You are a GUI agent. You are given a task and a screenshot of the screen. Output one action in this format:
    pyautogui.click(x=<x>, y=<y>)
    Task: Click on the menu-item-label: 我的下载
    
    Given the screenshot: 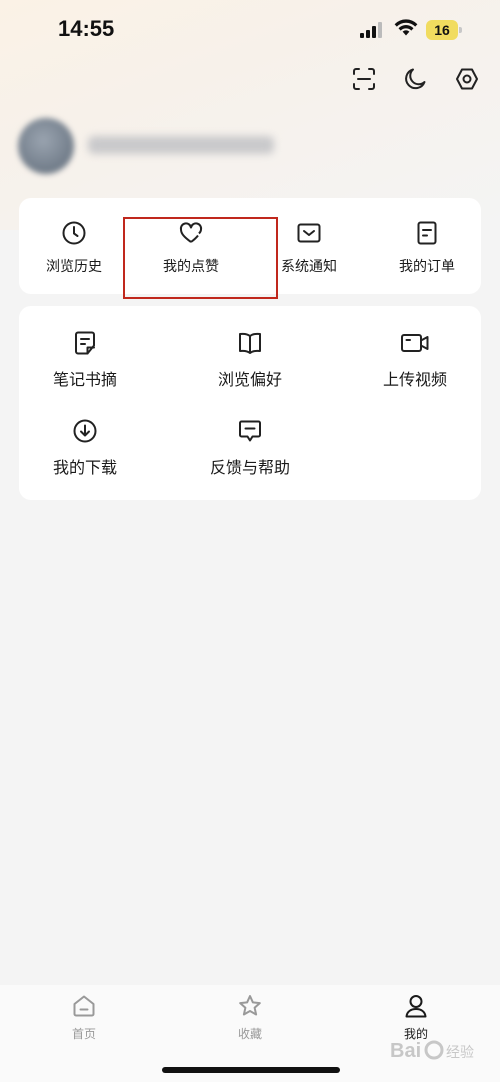 What is the action you would take?
    pyautogui.click(x=84, y=467)
    